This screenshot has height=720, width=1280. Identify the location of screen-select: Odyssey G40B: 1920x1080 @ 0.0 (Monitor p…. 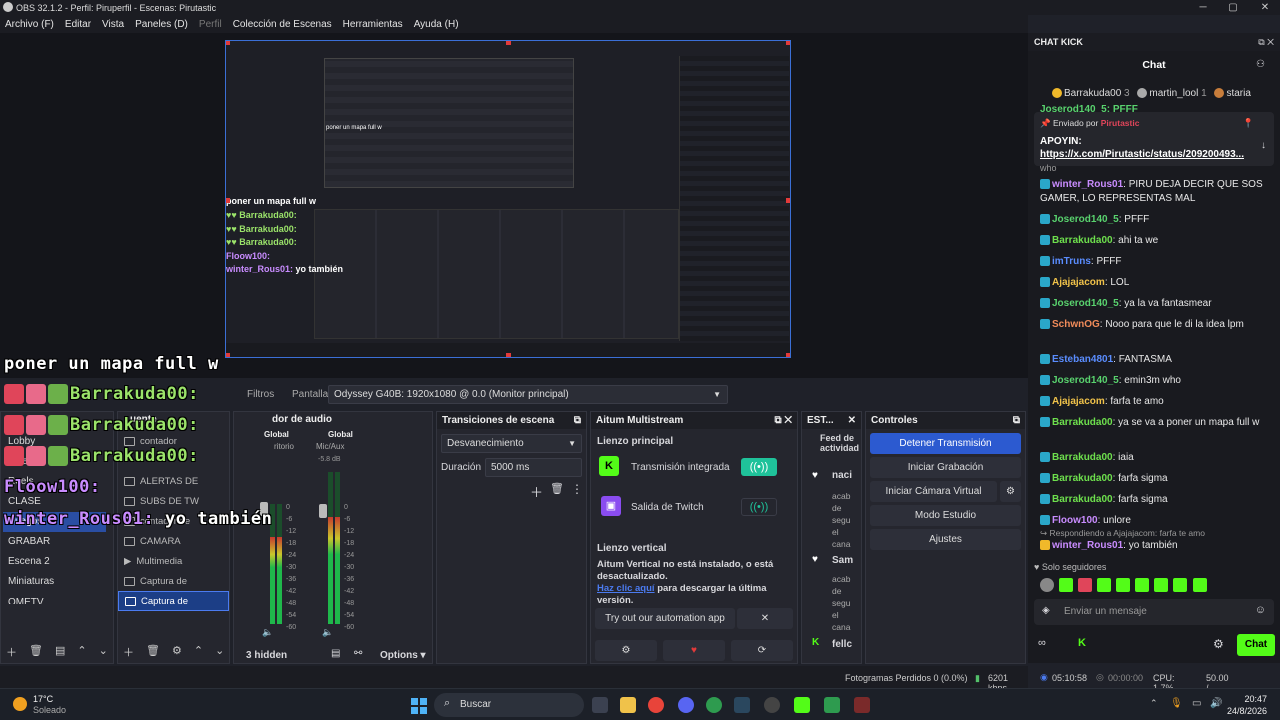
(528, 394).